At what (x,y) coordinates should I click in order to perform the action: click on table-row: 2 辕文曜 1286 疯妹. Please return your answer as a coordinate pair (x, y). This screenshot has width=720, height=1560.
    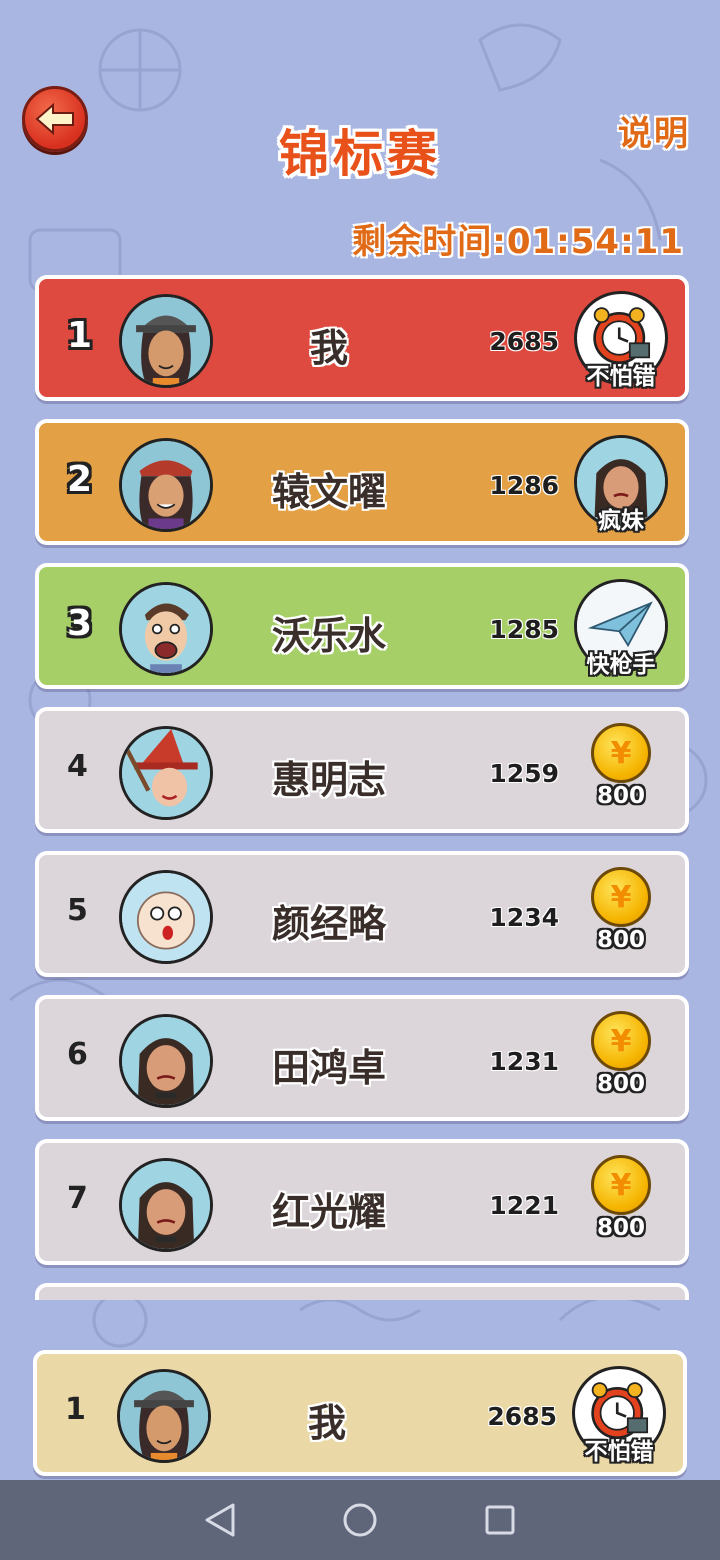
    Looking at the image, I should click on (362, 482).